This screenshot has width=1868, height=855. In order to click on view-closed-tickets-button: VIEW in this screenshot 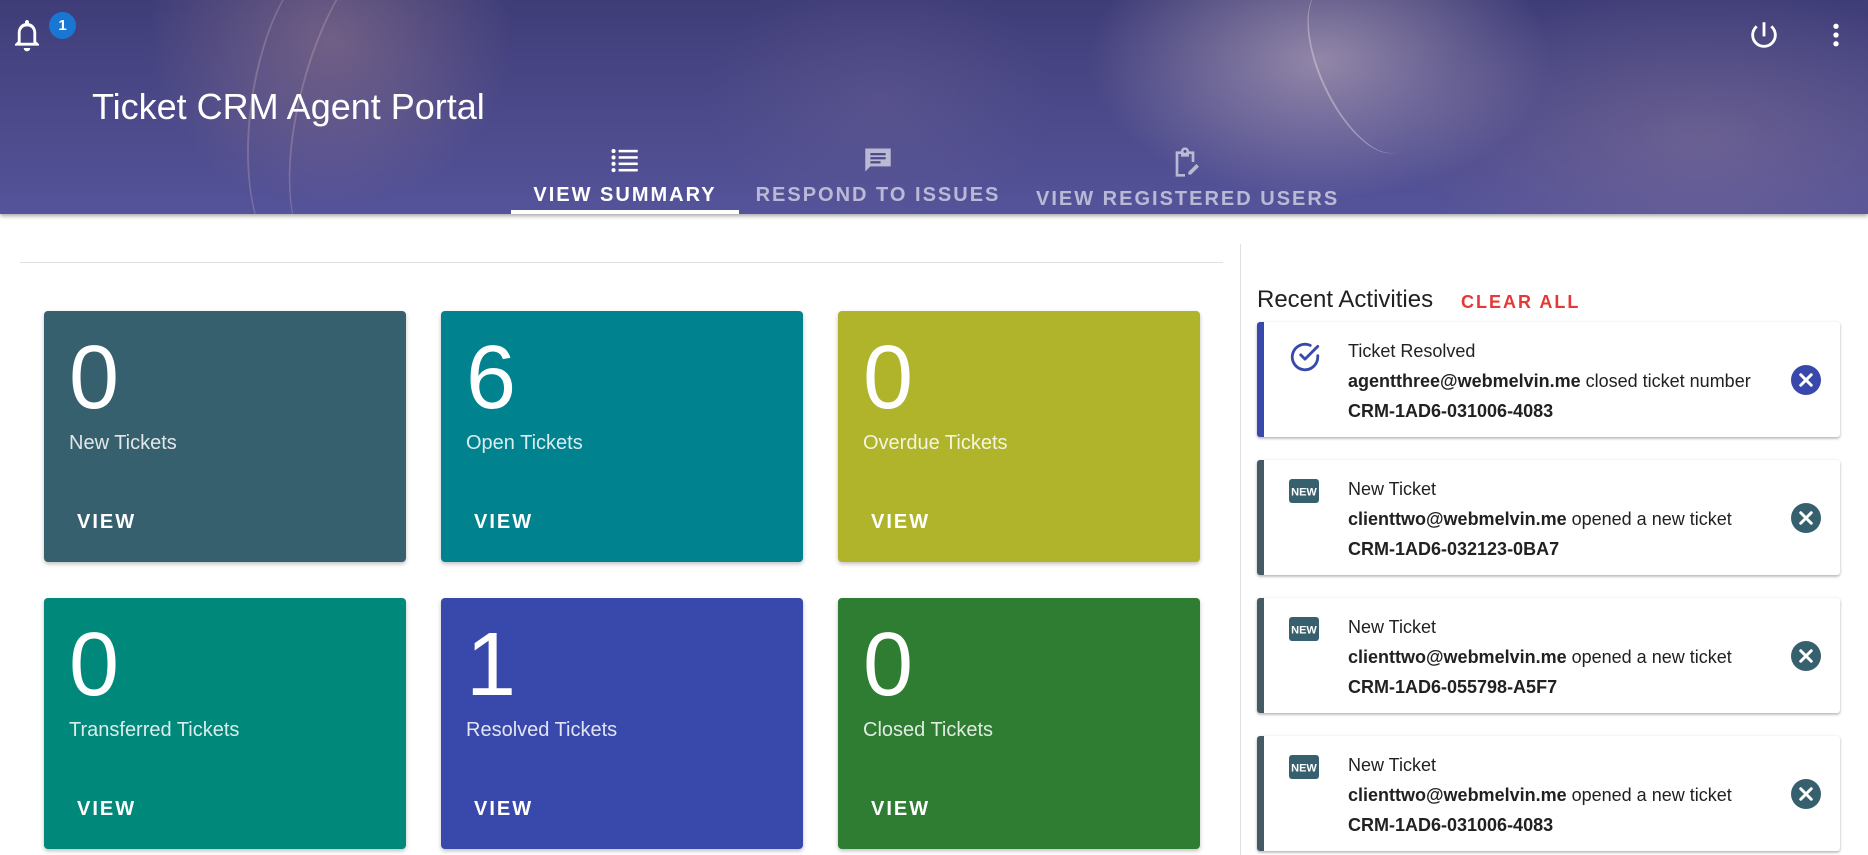, I will do `click(900, 809)`.